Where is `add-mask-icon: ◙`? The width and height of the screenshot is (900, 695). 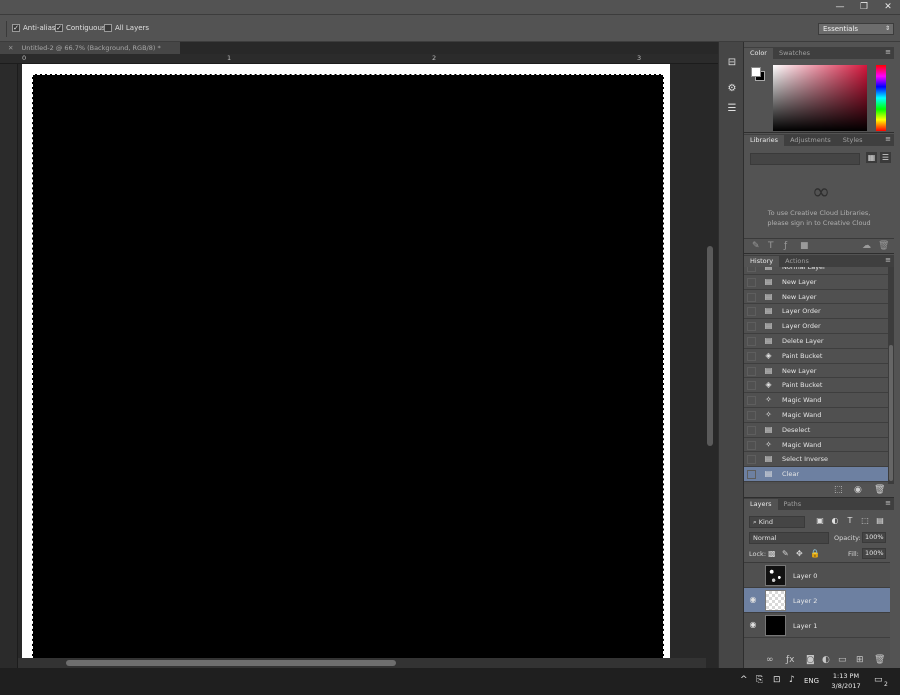 add-mask-icon: ◙ is located at coordinates (810, 660).